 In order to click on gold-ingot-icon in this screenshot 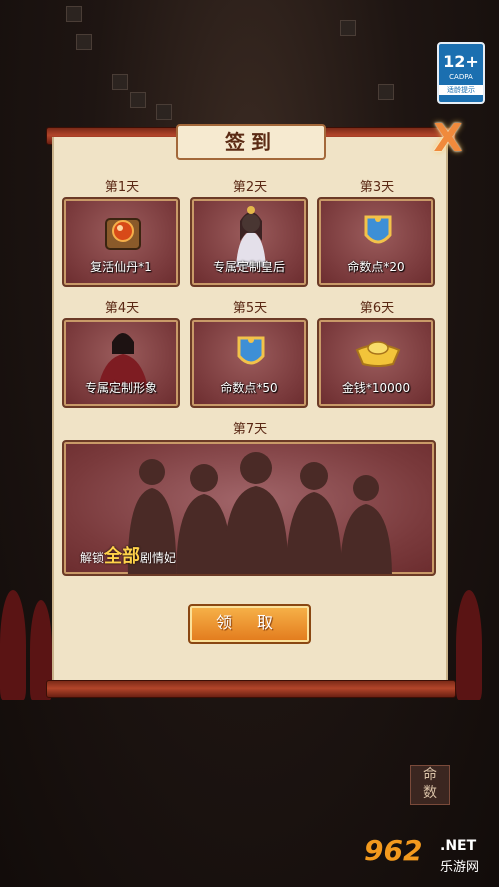, I will do `click(378, 354)`.